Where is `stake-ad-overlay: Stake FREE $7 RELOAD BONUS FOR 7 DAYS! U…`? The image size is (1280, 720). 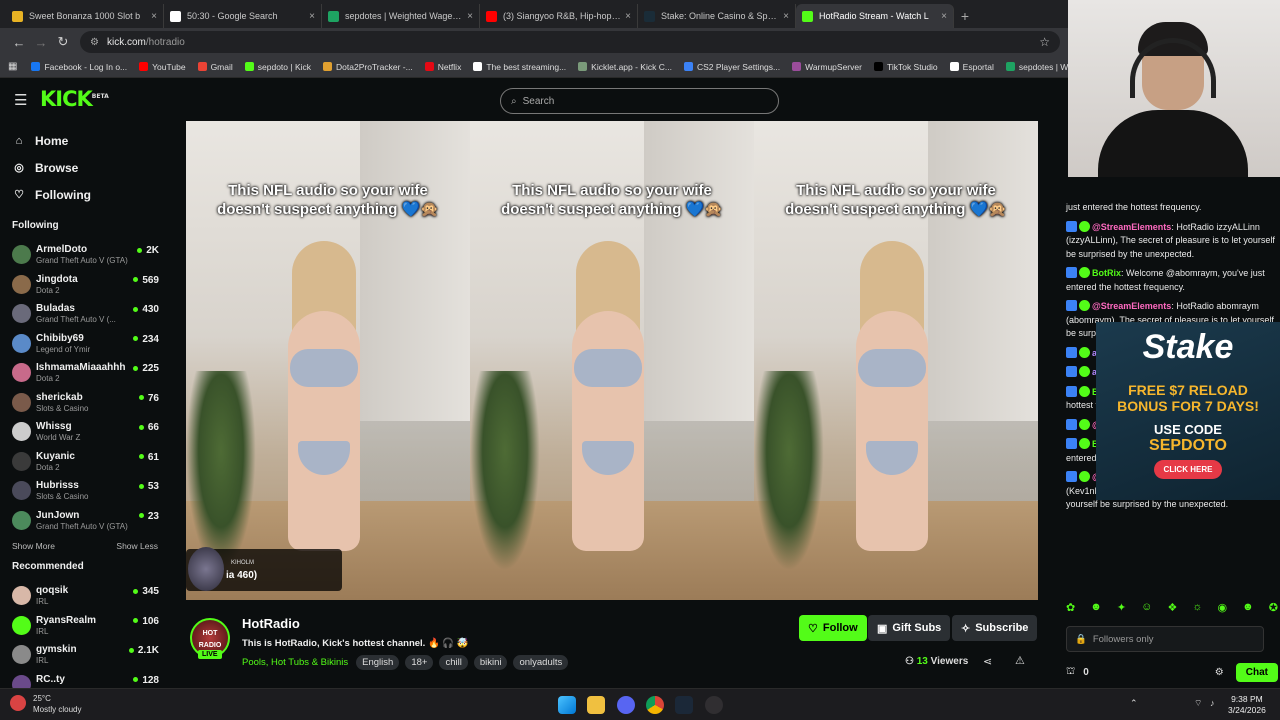 stake-ad-overlay: Stake FREE $7 RELOAD BONUS FOR 7 DAYS! U… is located at coordinates (1188, 411).